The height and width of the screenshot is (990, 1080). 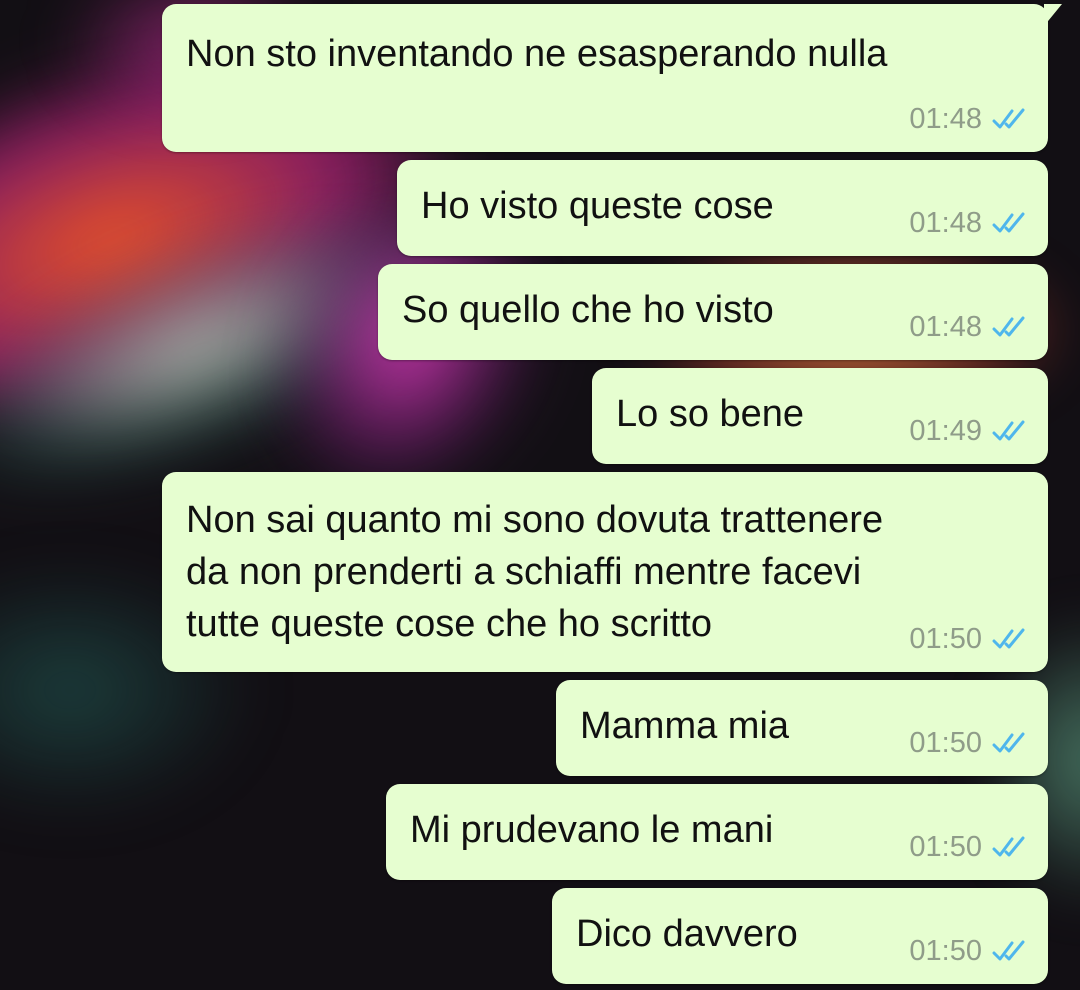 What do you see at coordinates (820, 416) in the screenshot?
I see `message-bubble: Lo so bene 01:49` at bounding box center [820, 416].